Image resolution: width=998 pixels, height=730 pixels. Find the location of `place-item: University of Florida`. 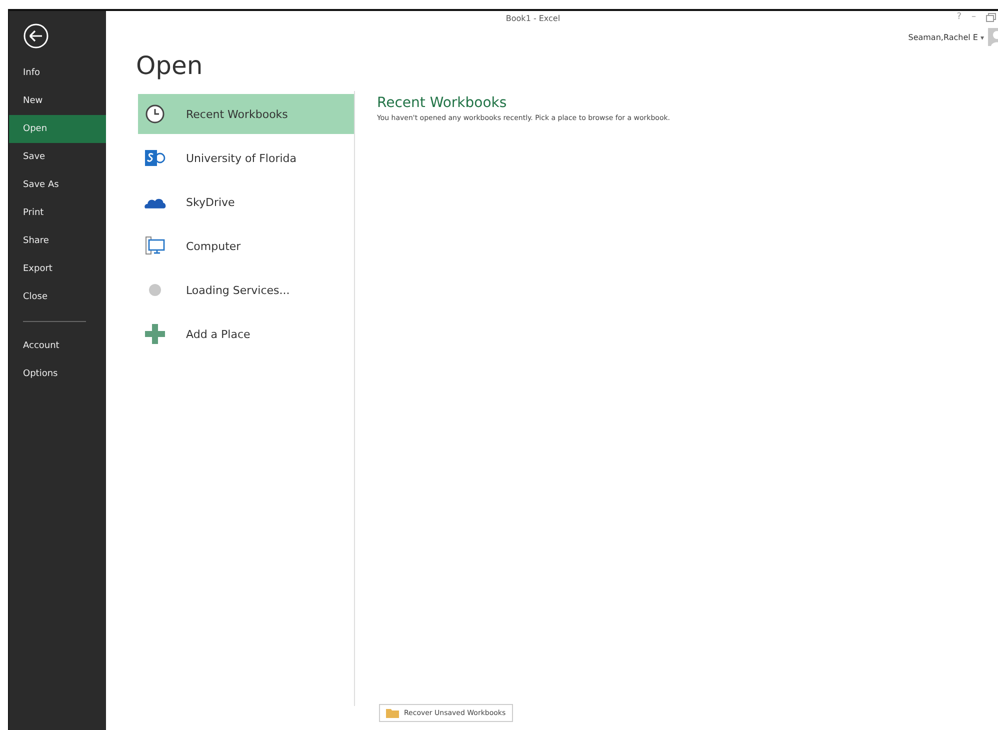

place-item: University of Florida is located at coordinates (246, 158).